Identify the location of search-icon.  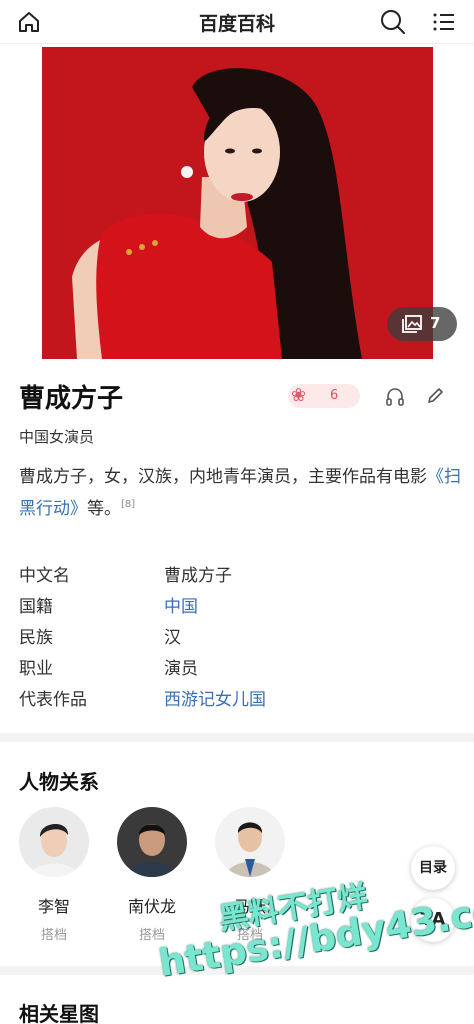
(393, 22).